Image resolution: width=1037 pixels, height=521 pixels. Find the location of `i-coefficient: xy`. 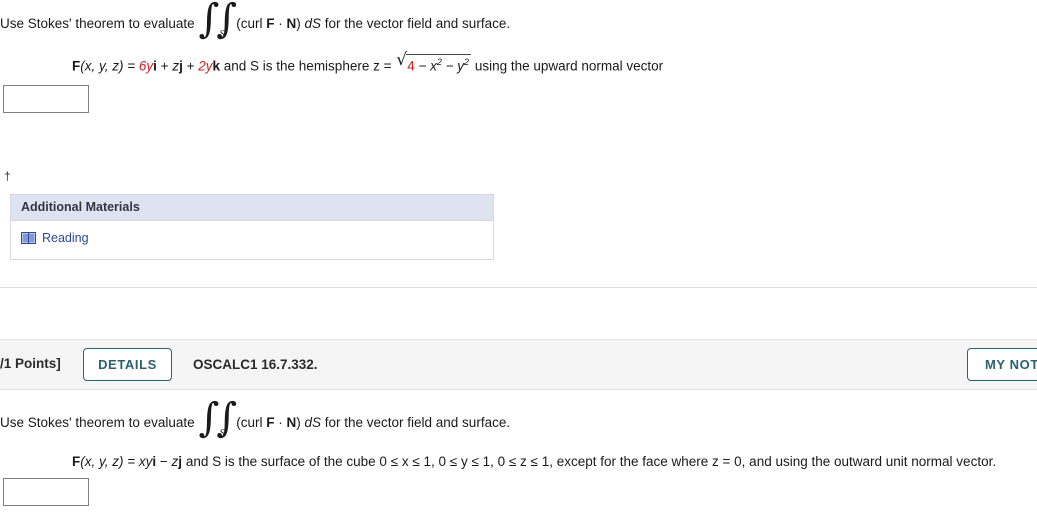

i-coefficient: xy is located at coordinates (145, 461).